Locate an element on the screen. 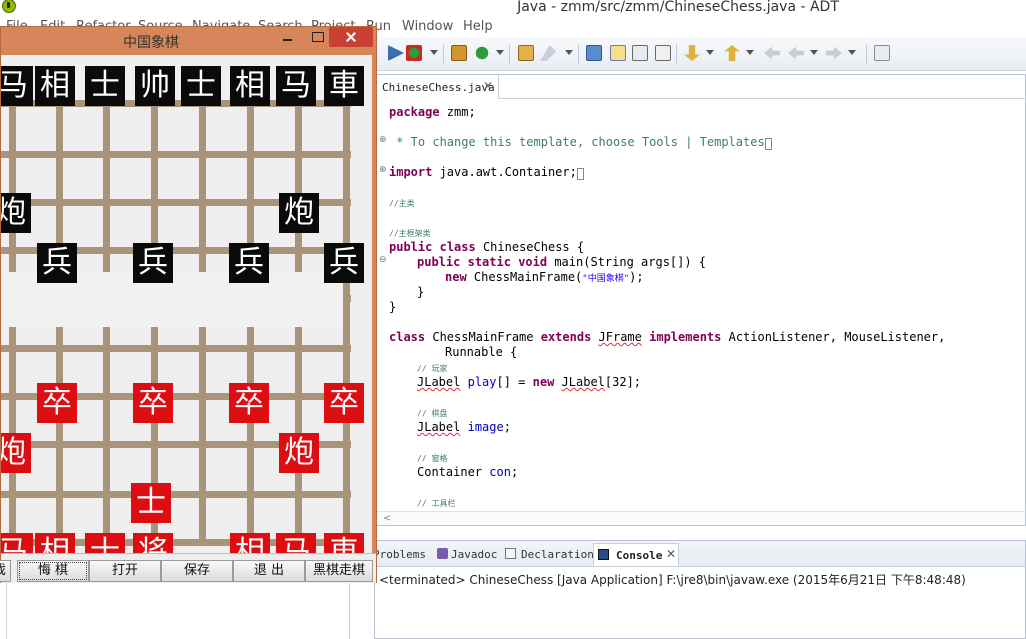 The width and height of the screenshot is (1026, 639). tab-javadoc: Javadoc is located at coordinates (474, 554).